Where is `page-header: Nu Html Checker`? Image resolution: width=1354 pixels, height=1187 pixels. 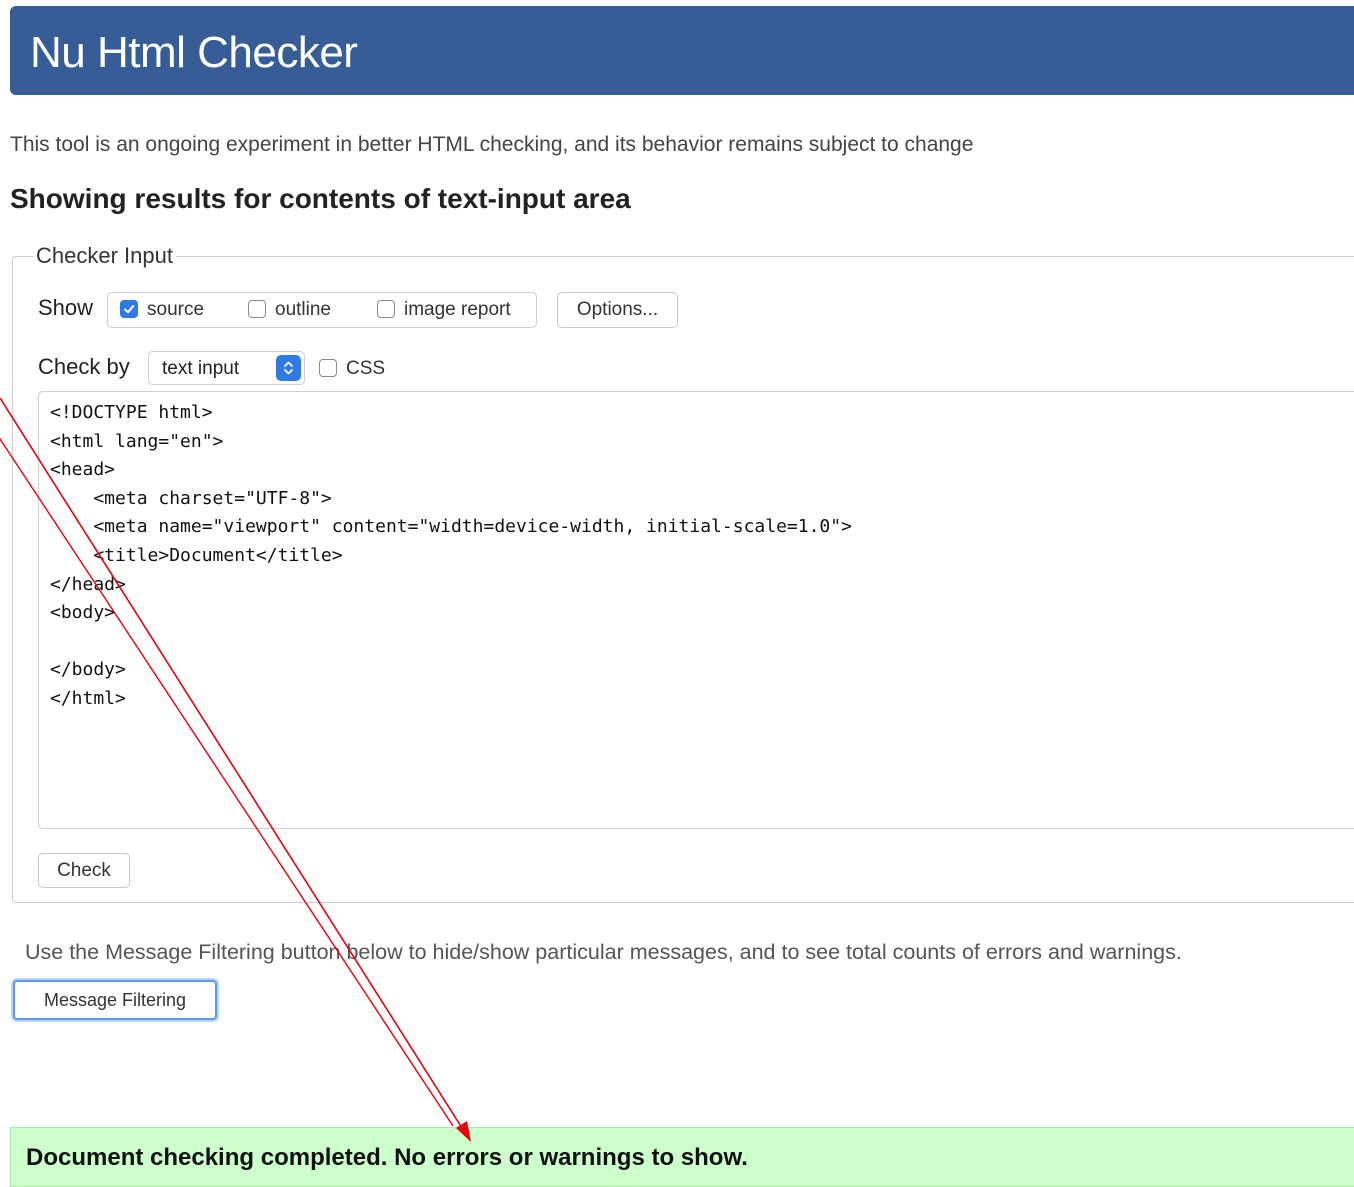 page-header: Nu Html Checker is located at coordinates (682, 50).